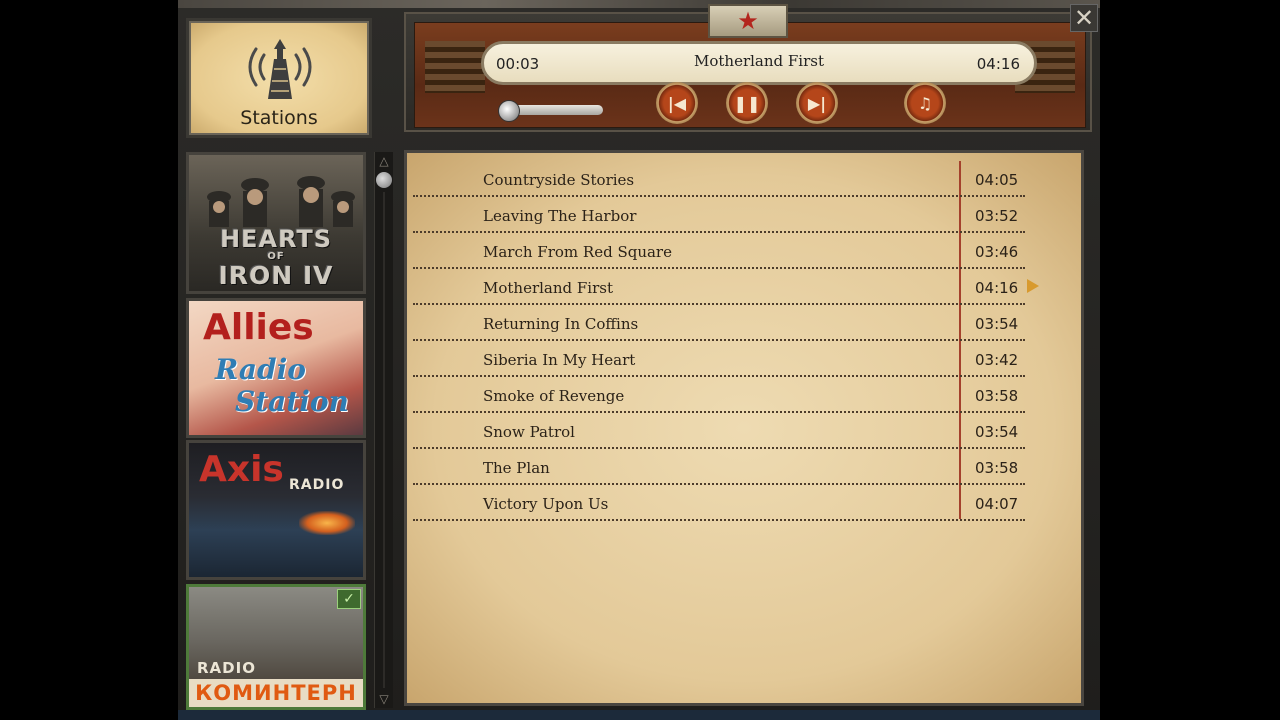 The height and width of the screenshot is (720, 1280). What do you see at coordinates (998, 64) in the screenshot?
I see `total-time: 04:16` at bounding box center [998, 64].